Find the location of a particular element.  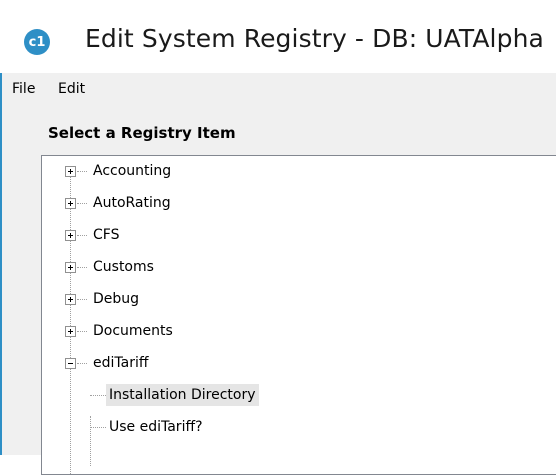

window-title: Edit System Registry - DB: UATAlpha is located at coordinates (314, 38).